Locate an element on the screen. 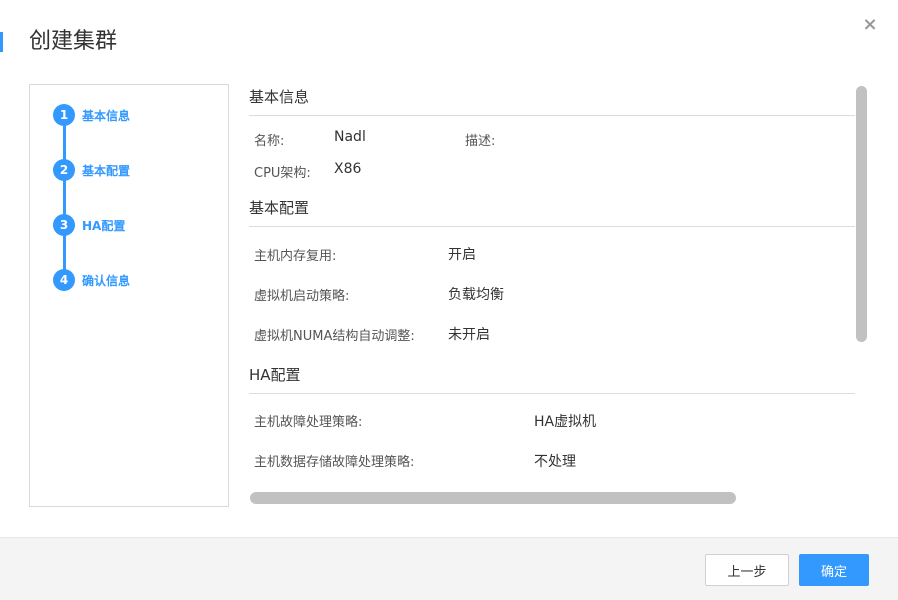 This screenshot has height=600, width=898. title-accent-bar is located at coordinates (1, 42).